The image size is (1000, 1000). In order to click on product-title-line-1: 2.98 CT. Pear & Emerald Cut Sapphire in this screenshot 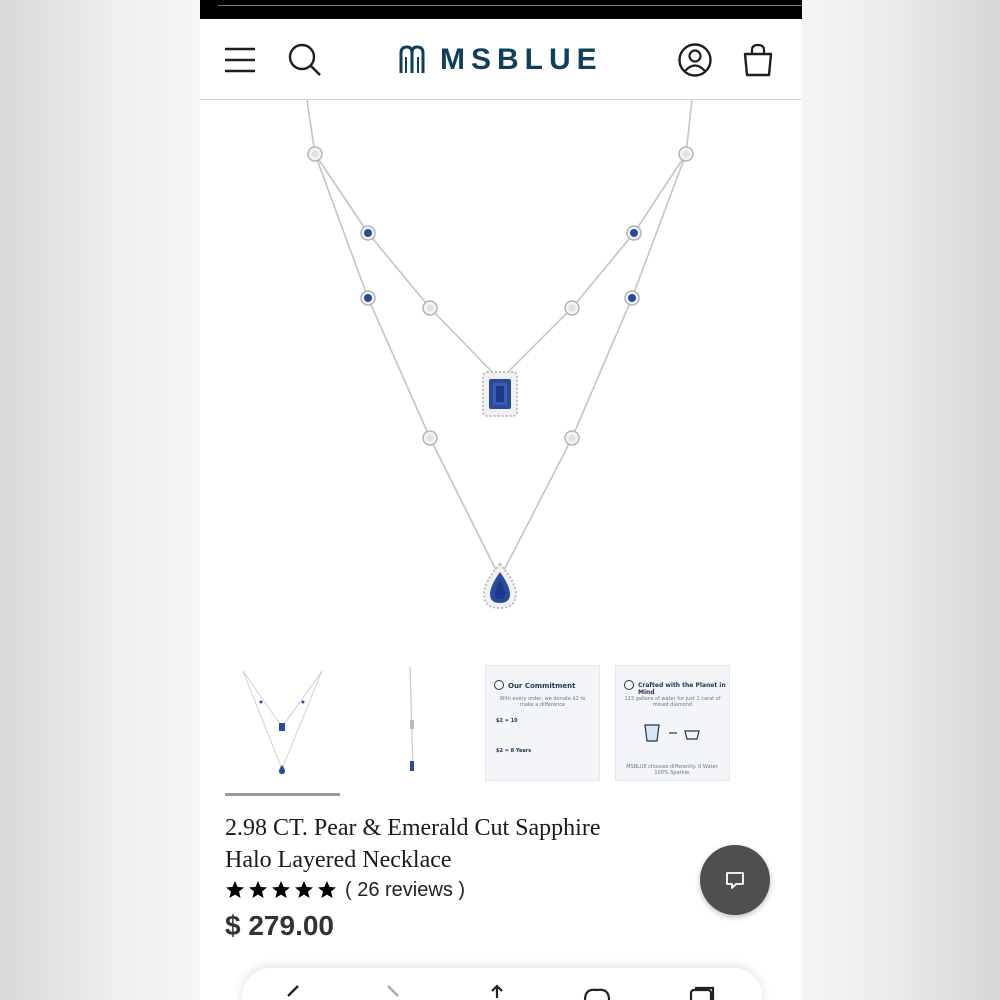, I will do `click(413, 828)`.